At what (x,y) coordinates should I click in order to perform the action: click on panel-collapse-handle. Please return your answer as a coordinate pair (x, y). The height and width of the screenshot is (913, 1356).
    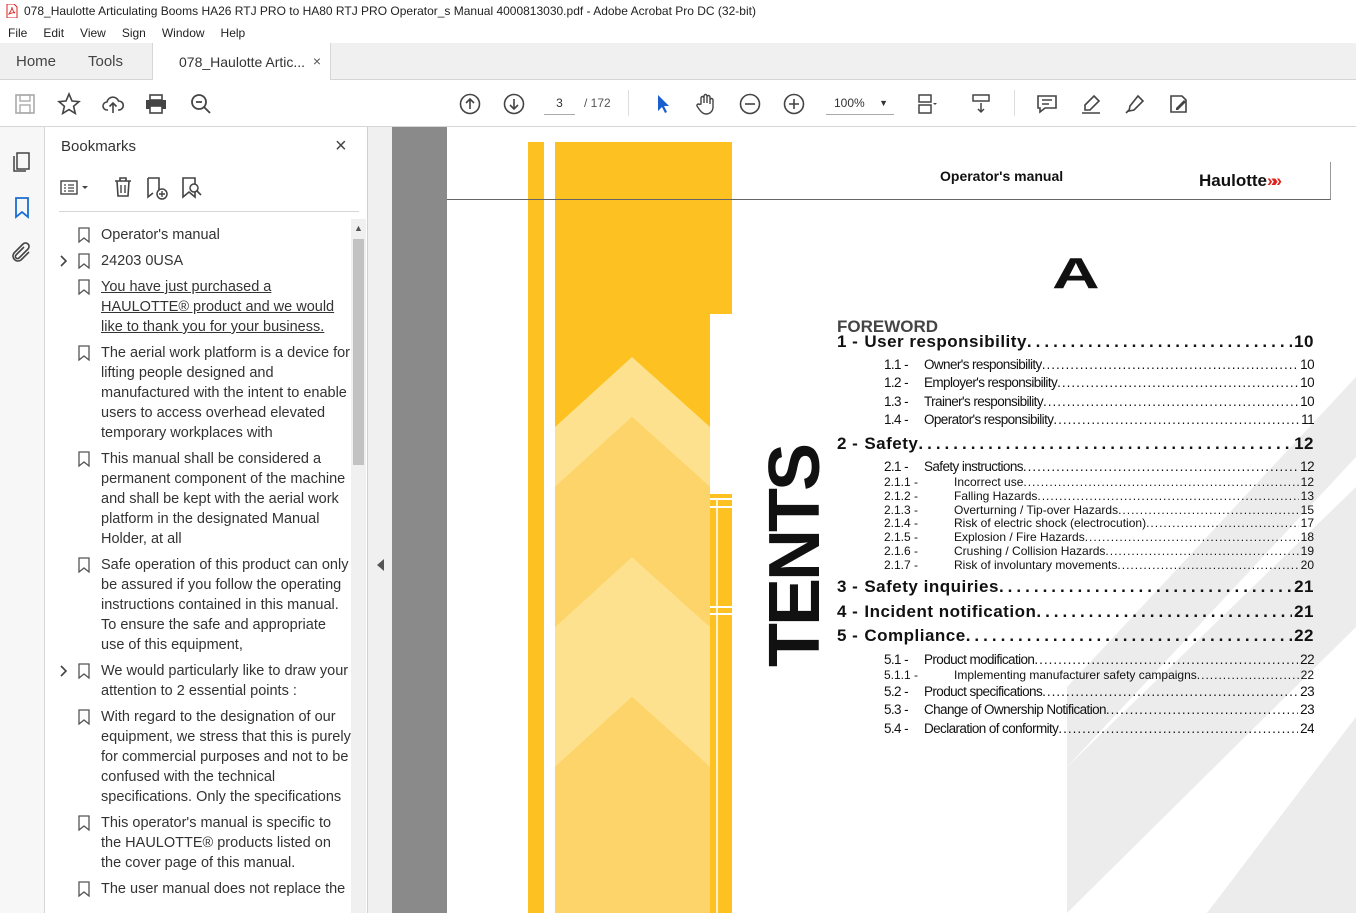
    Looking at the image, I should click on (380, 520).